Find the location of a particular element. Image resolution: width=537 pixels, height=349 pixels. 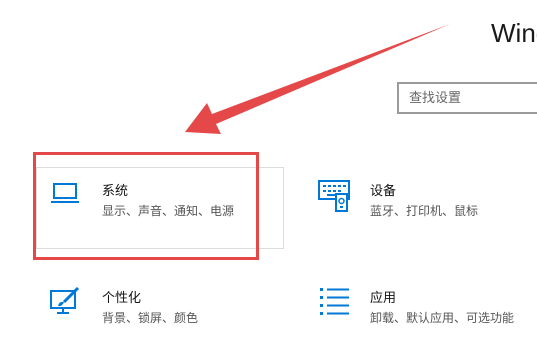

tile-devices: 设备 蓝牙、打印机、鼠标 is located at coordinates (425, 205).